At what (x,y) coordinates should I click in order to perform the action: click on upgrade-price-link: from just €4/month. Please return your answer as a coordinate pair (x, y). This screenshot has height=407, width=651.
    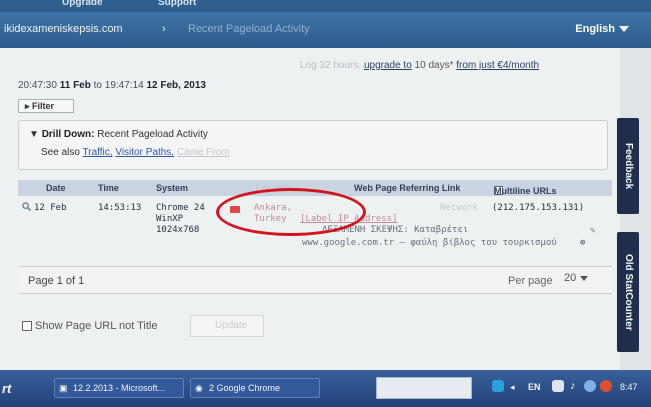
    Looking at the image, I should click on (497, 65).